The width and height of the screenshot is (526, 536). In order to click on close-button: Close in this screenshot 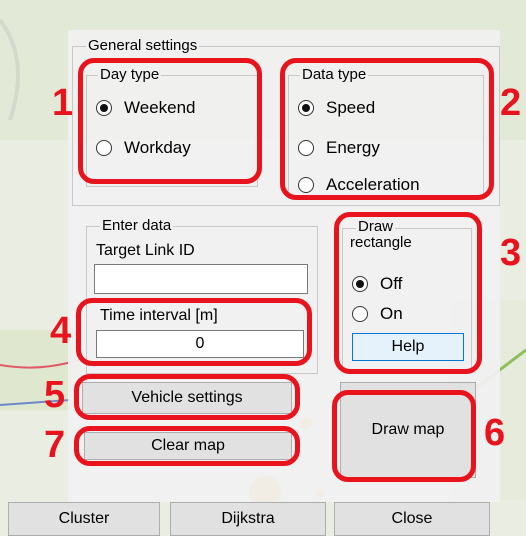, I will do `click(412, 519)`.